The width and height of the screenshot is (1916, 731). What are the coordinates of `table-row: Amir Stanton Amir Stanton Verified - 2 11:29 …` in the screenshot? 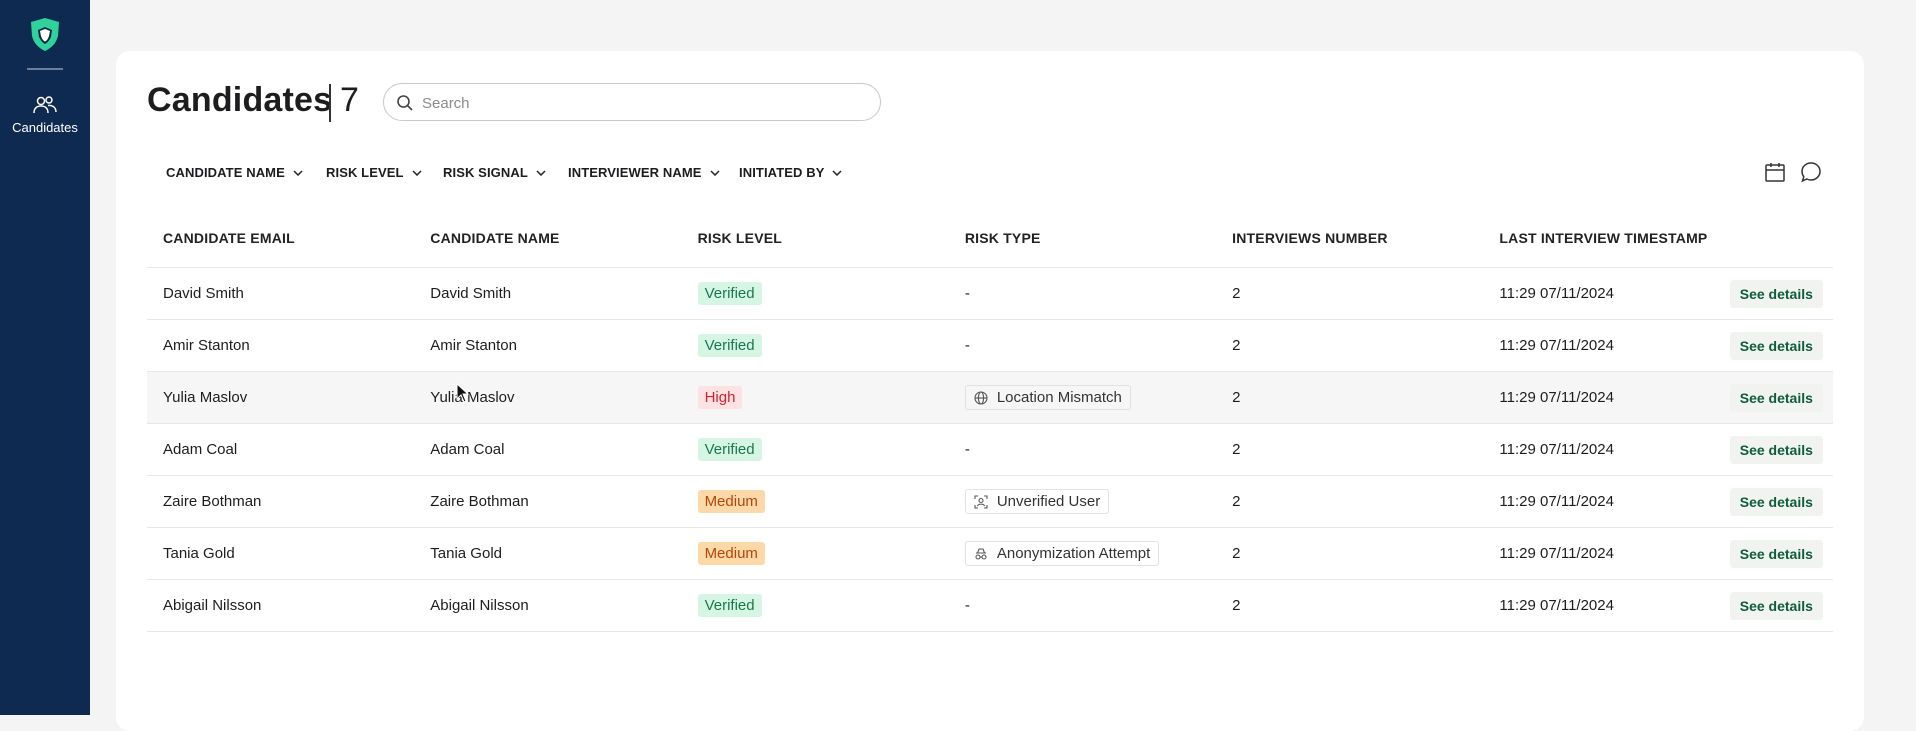 It's located at (990, 345).